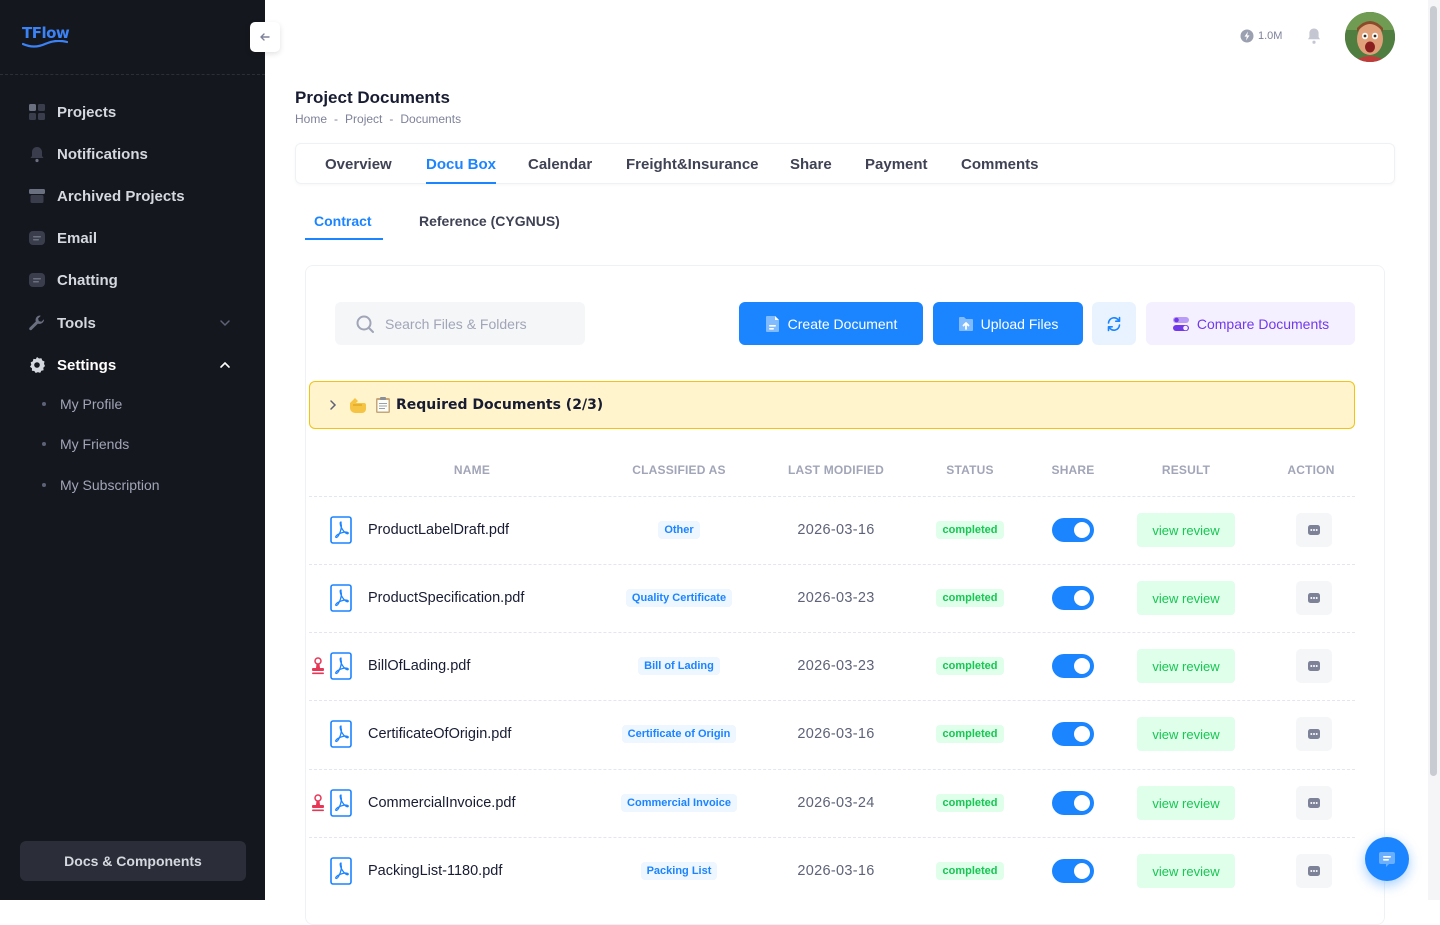 This screenshot has height=925, width=1440. I want to click on column-header-last-modified: LAST MODIFIED, so click(836, 470).